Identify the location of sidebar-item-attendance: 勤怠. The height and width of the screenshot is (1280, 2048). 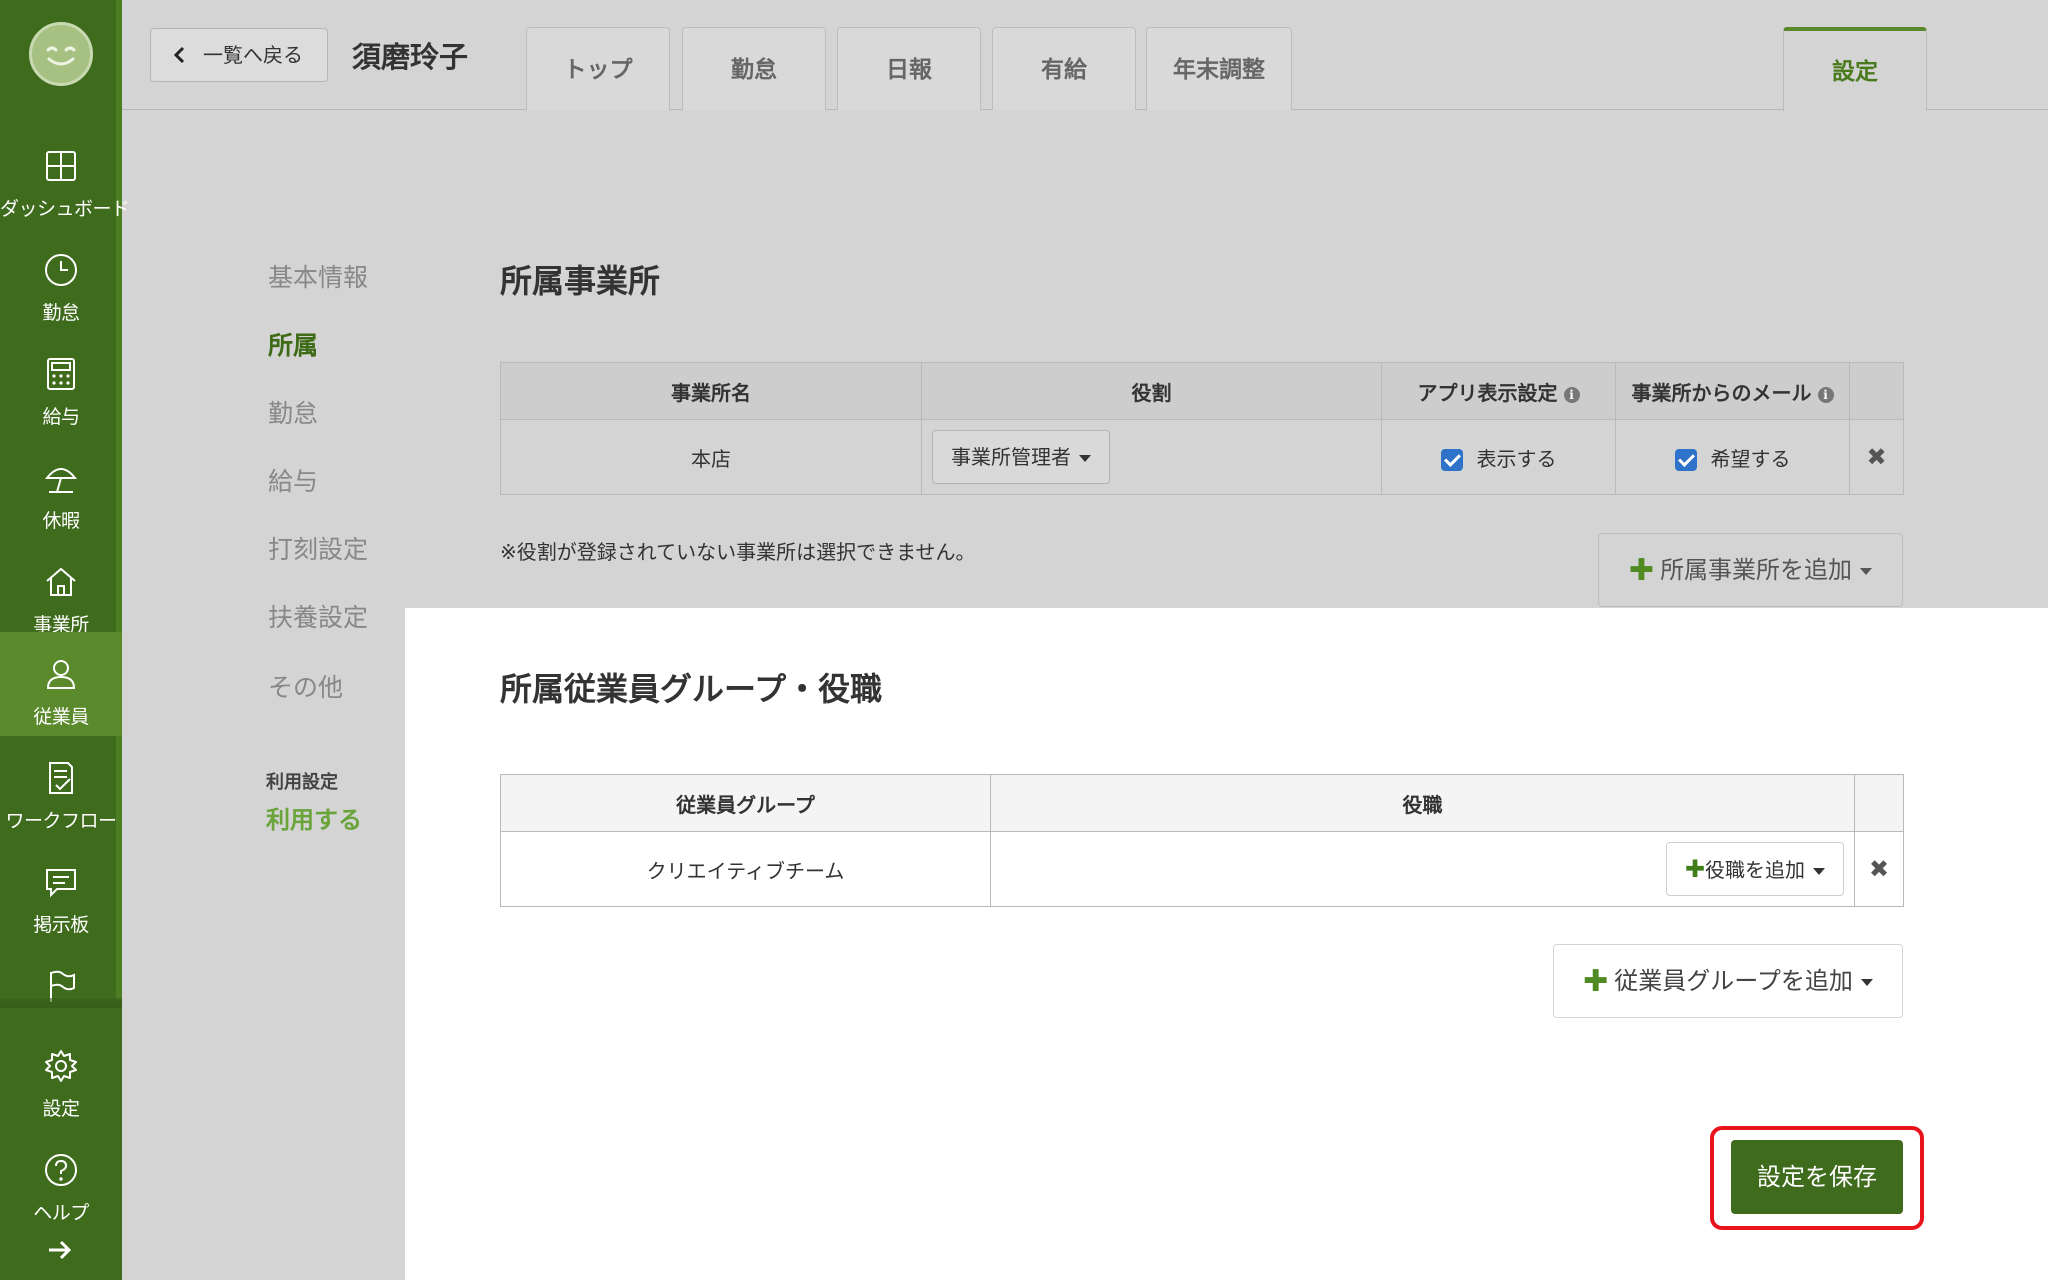
(61, 280).